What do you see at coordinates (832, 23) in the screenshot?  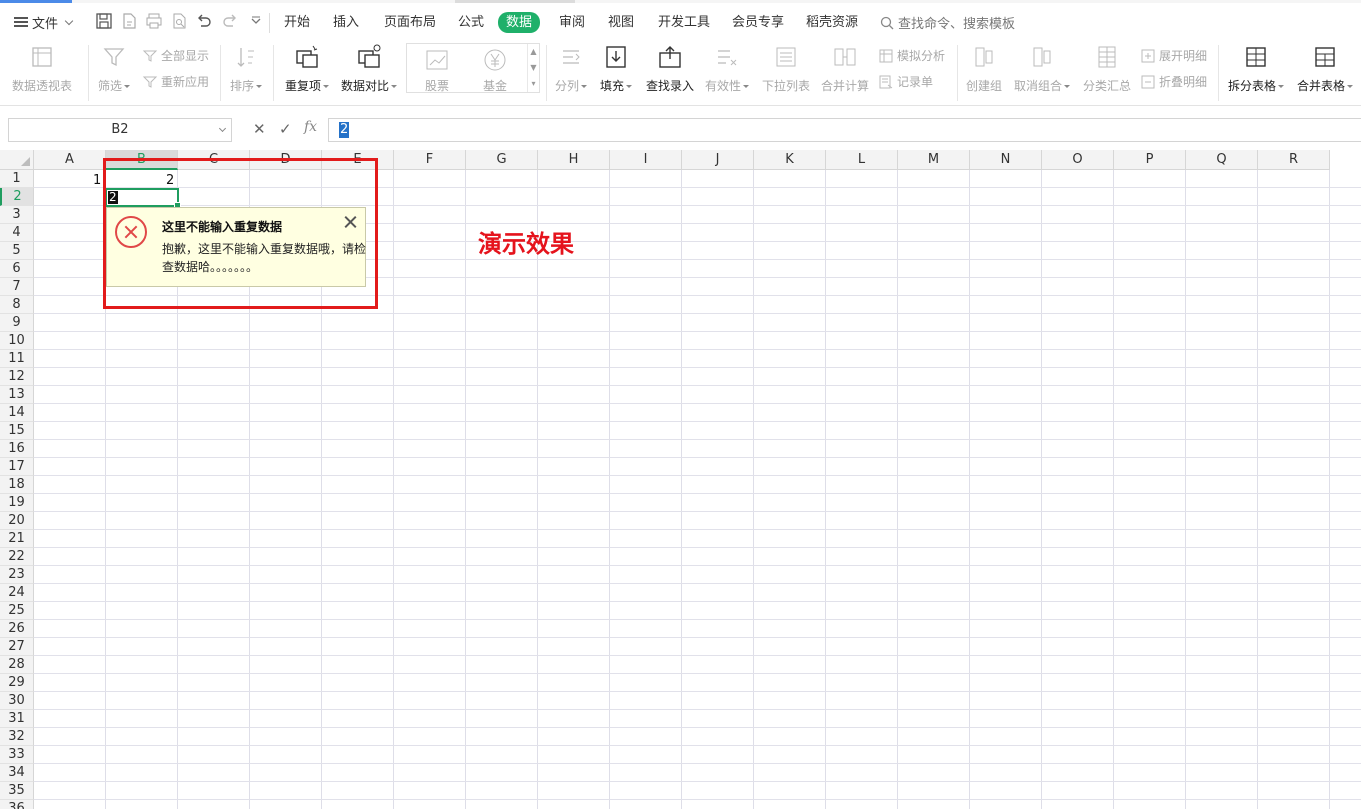 I see `tab-docer-resources: 稻壳资源` at bounding box center [832, 23].